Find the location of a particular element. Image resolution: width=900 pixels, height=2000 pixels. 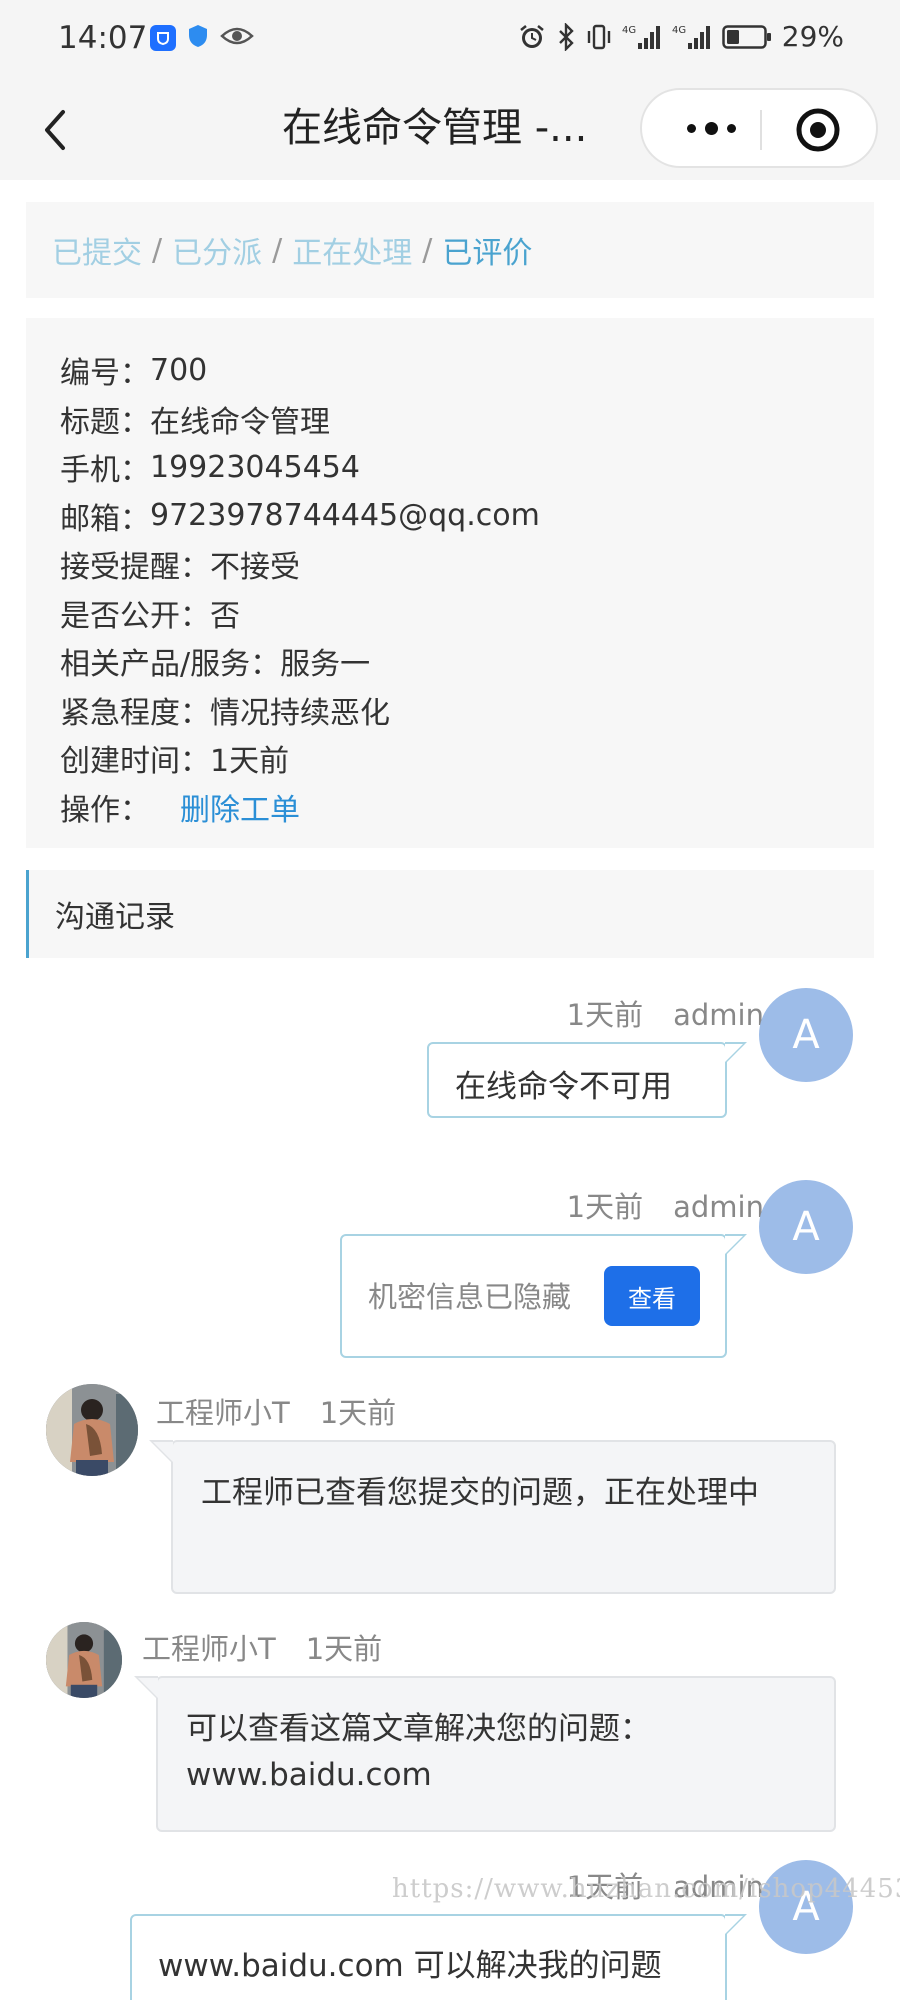

info-label: 是否公开： is located at coordinates (135, 616).